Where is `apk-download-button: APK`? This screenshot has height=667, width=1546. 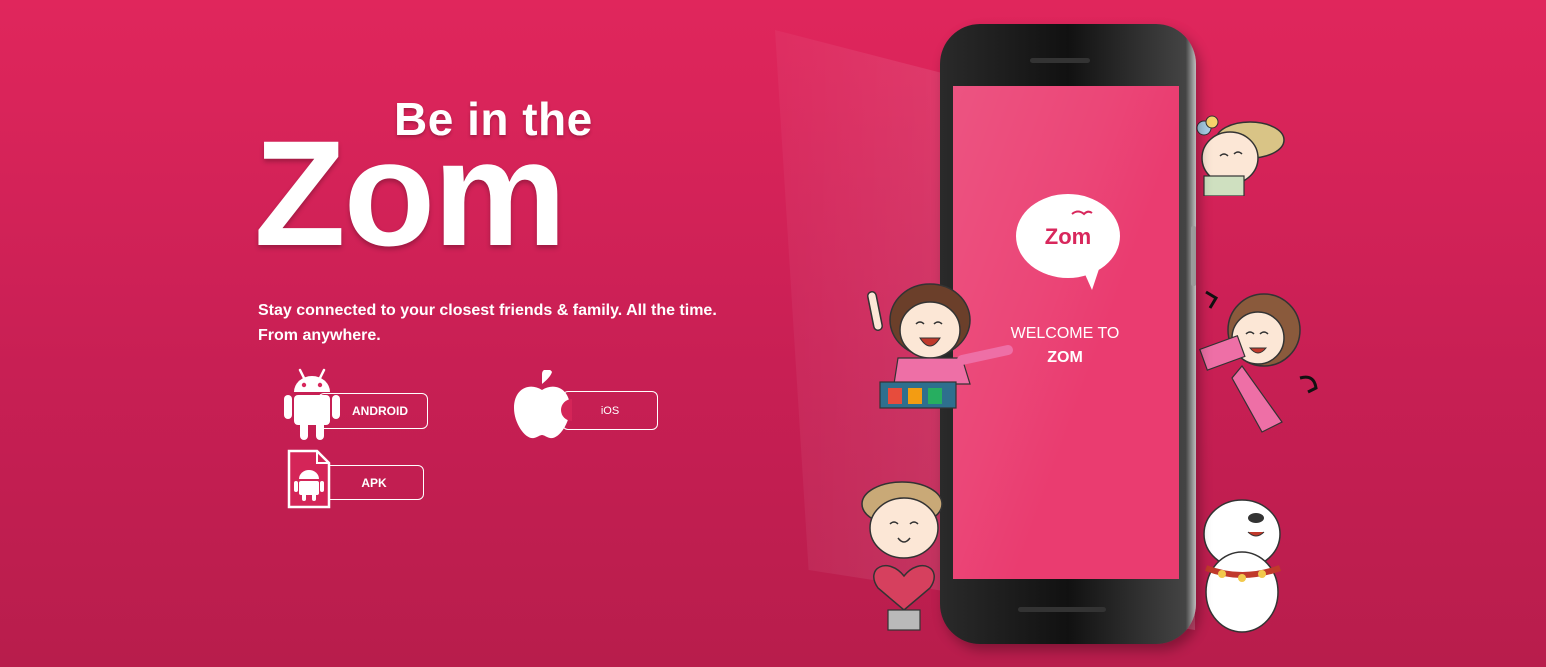
apk-download-button: APK is located at coordinates (373, 482).